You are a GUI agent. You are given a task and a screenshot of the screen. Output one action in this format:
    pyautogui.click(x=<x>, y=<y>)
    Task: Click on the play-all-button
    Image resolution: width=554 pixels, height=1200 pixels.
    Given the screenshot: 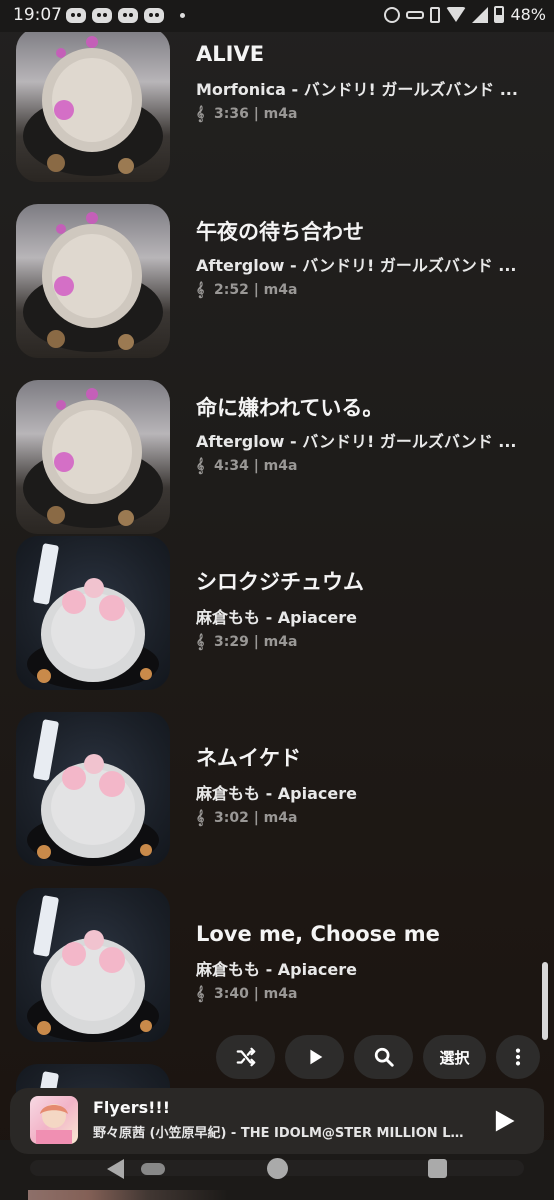 What is the action you would take?
    pyautogui.click(x=314, y=1057)
    